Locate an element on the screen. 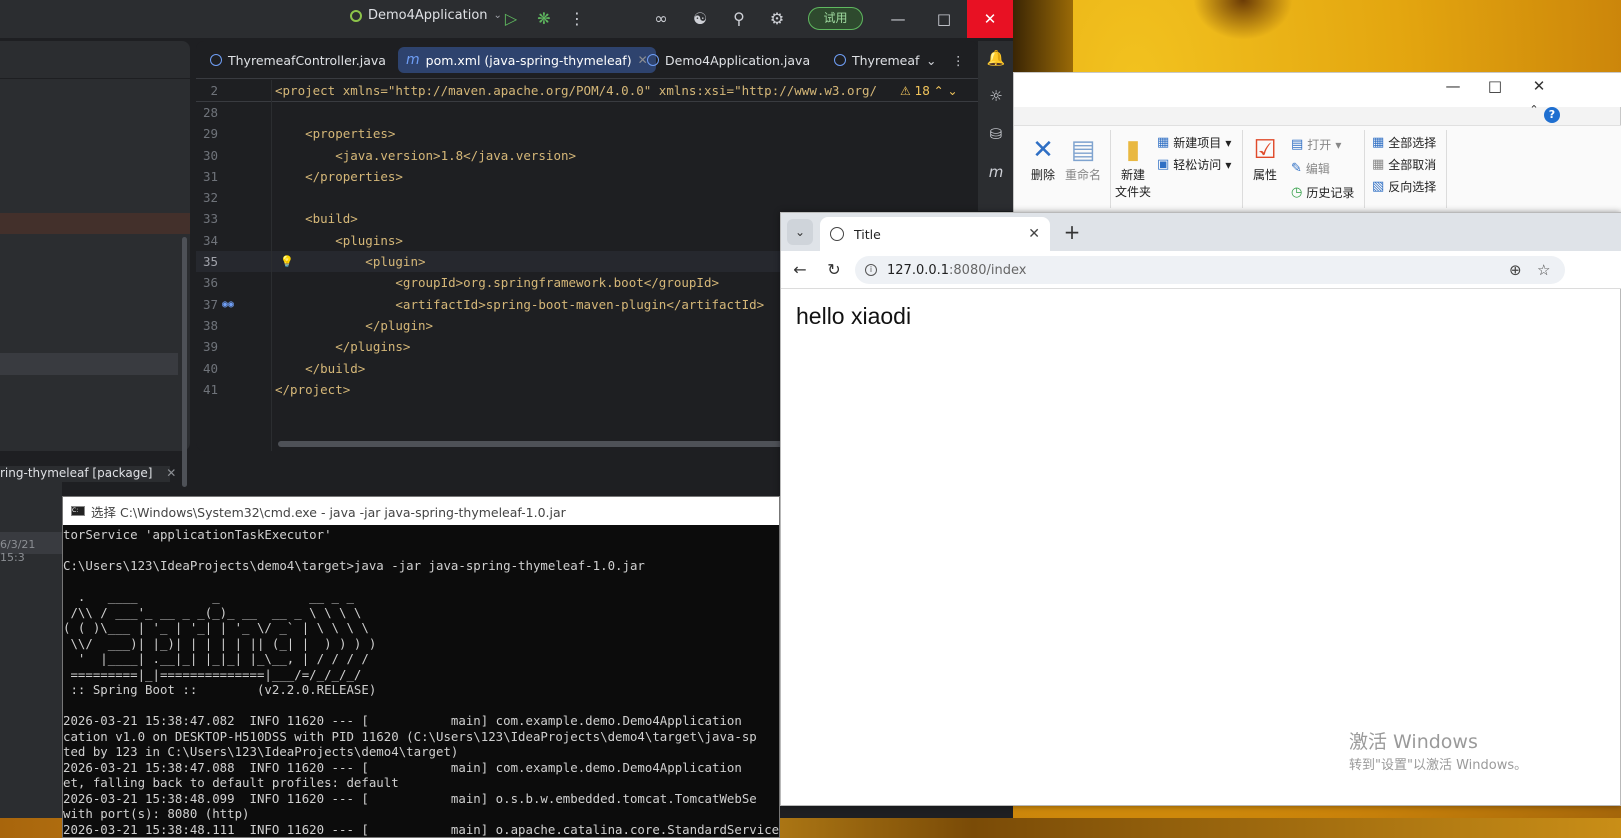 The height and width of the screenshot is (838, 1621). tab-pom-xml: m pom.xml (java-spring-thymeleaf) ✕ is located at coordinates (527, 60).